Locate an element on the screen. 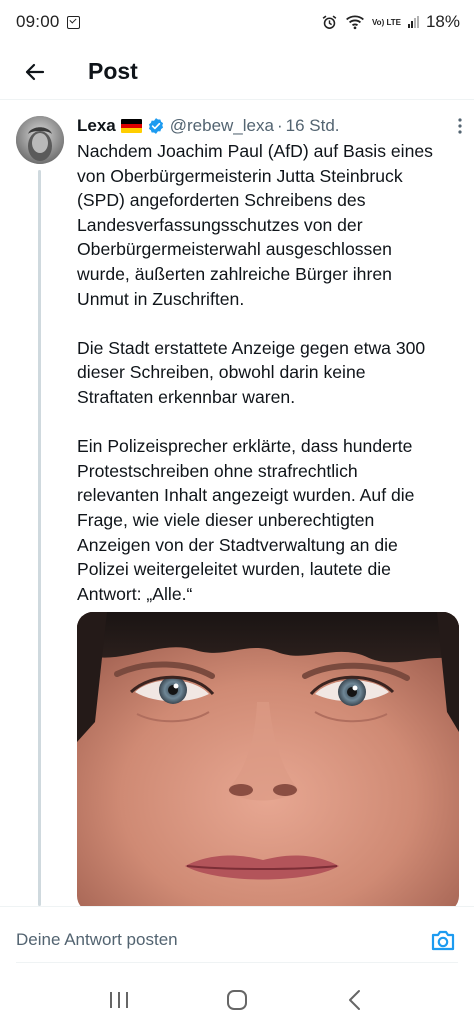 This screenshot has height=1027, width=474. recents-button is located at coordinates (119, 1000).